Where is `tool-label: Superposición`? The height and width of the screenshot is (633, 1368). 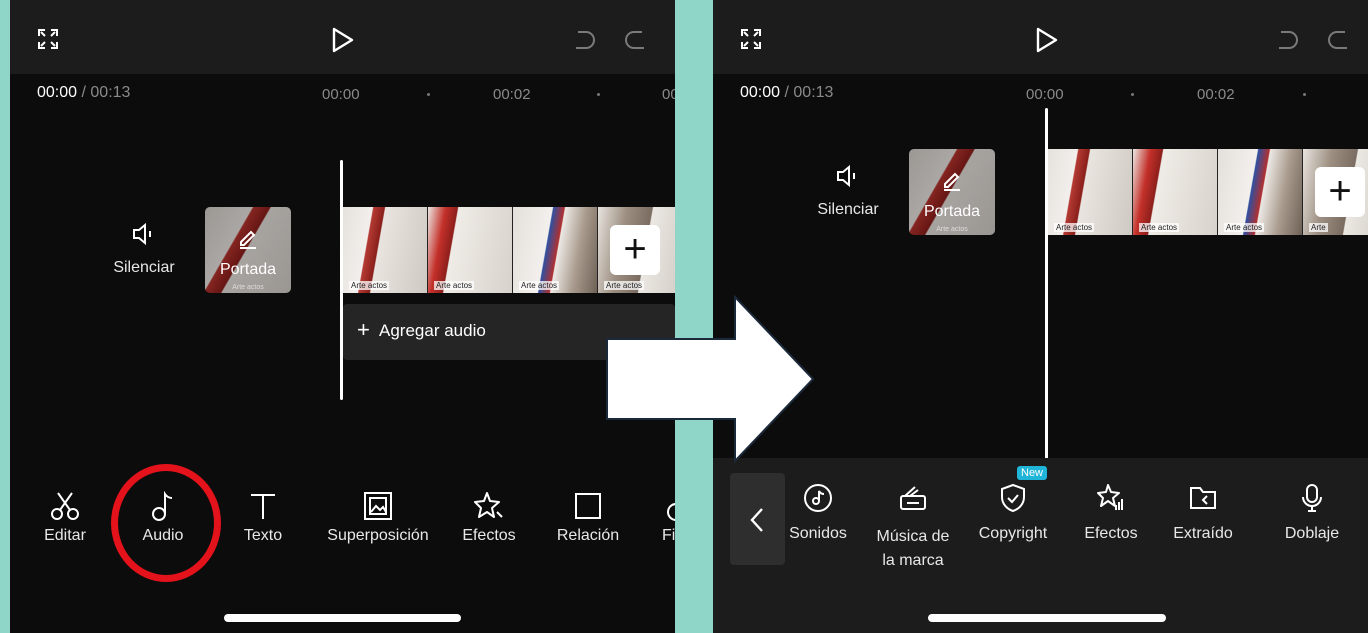 tool-label: Superposición is located at coordinates (378, 535).